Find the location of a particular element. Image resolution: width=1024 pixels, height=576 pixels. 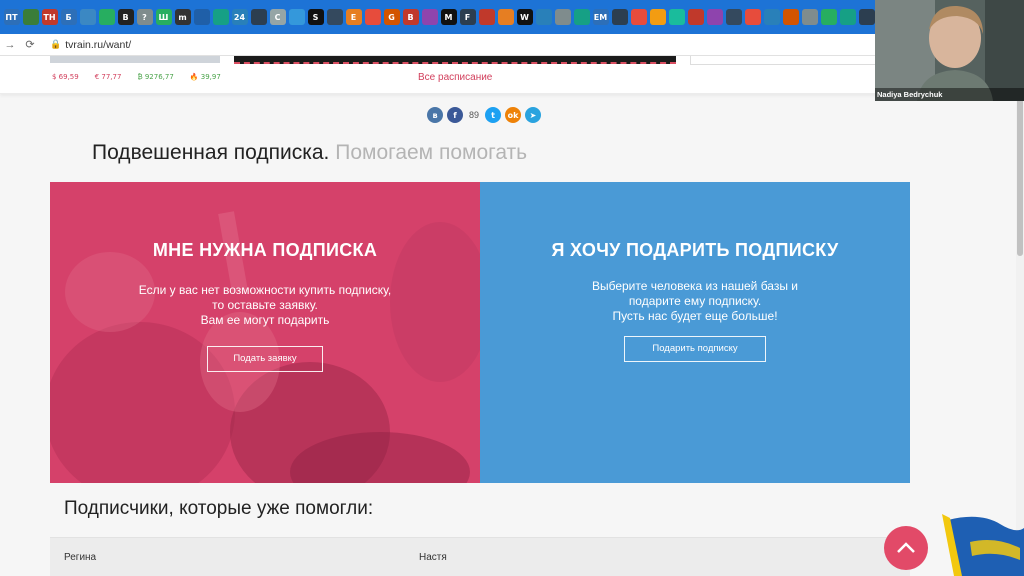

browser-tab-18: E is located at coordinates (353, 17).